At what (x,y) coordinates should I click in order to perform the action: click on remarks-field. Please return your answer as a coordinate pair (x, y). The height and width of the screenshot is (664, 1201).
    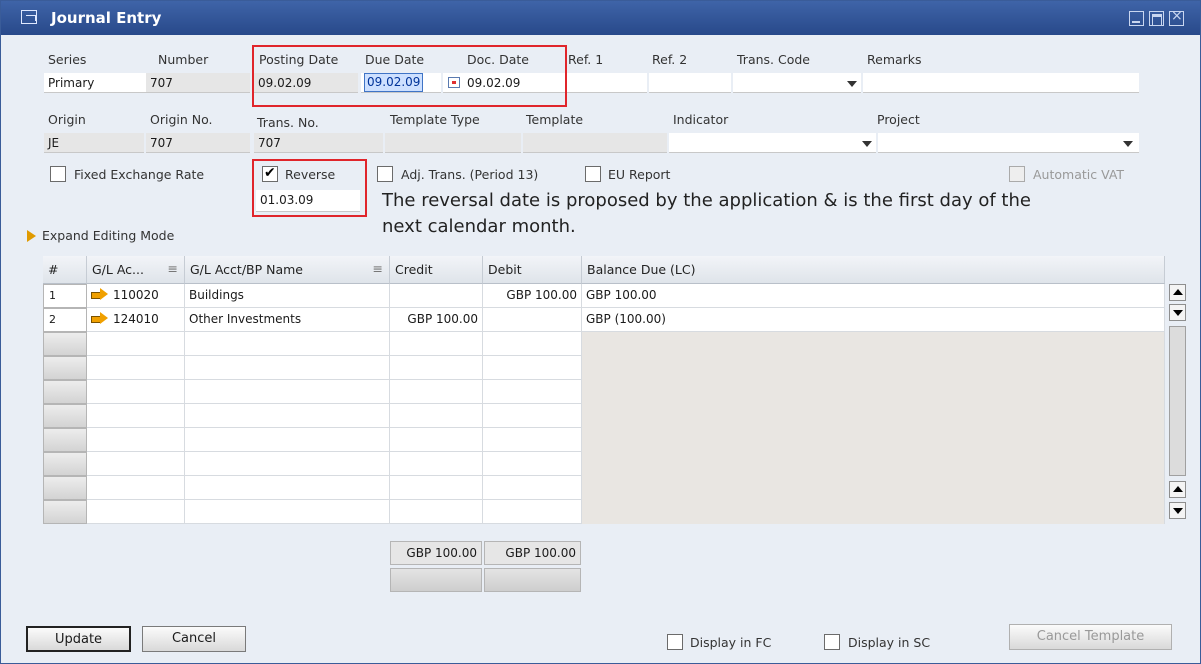
    Looking at the image, I should click on (1001, 83).